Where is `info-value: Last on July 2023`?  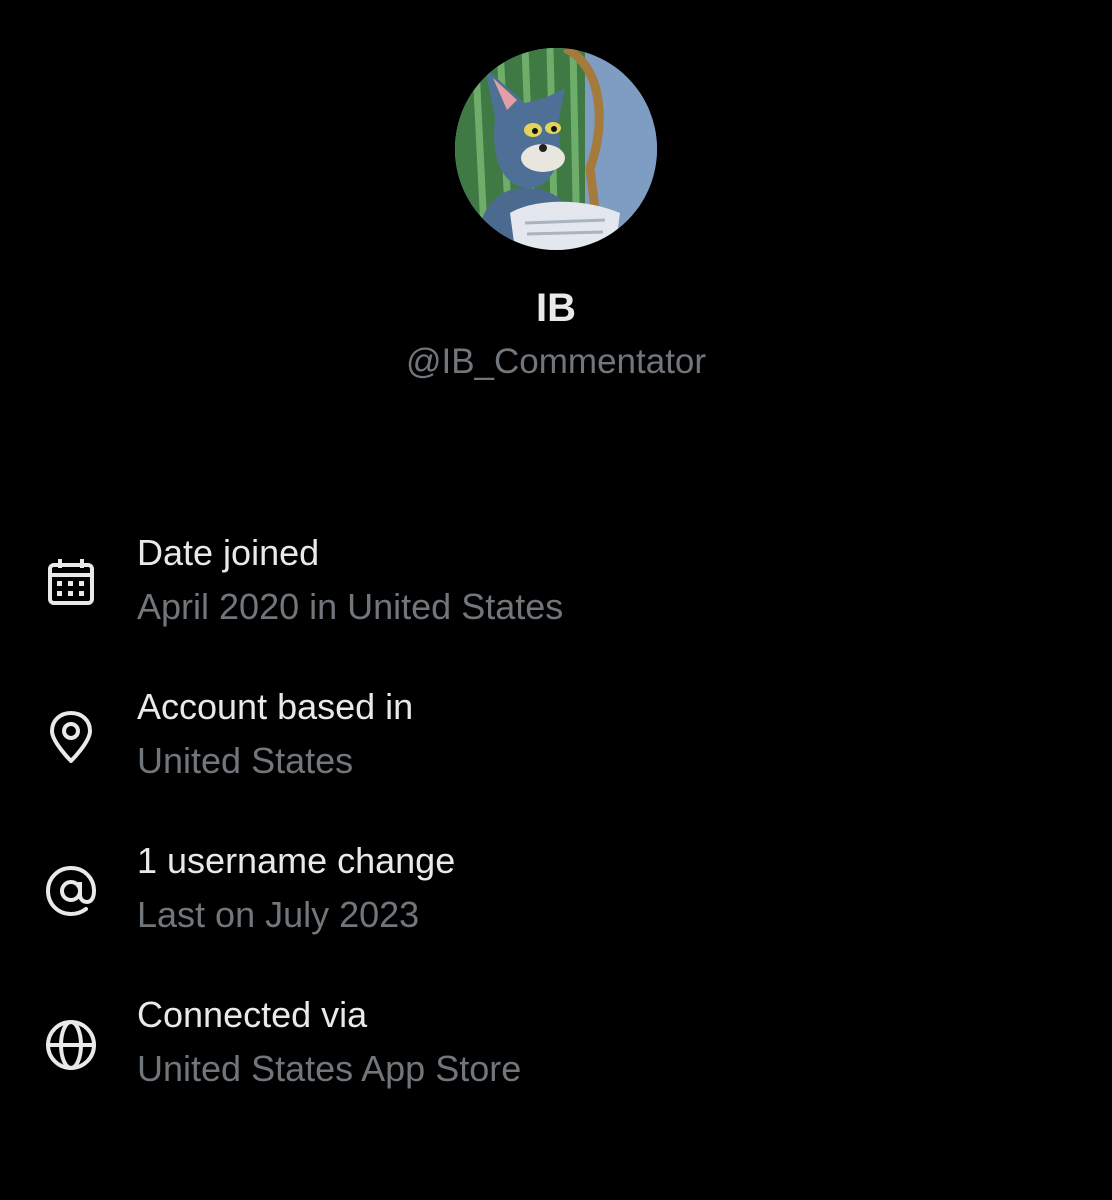
info-value: Last on July 2023 is located at coordinates (278, 914).